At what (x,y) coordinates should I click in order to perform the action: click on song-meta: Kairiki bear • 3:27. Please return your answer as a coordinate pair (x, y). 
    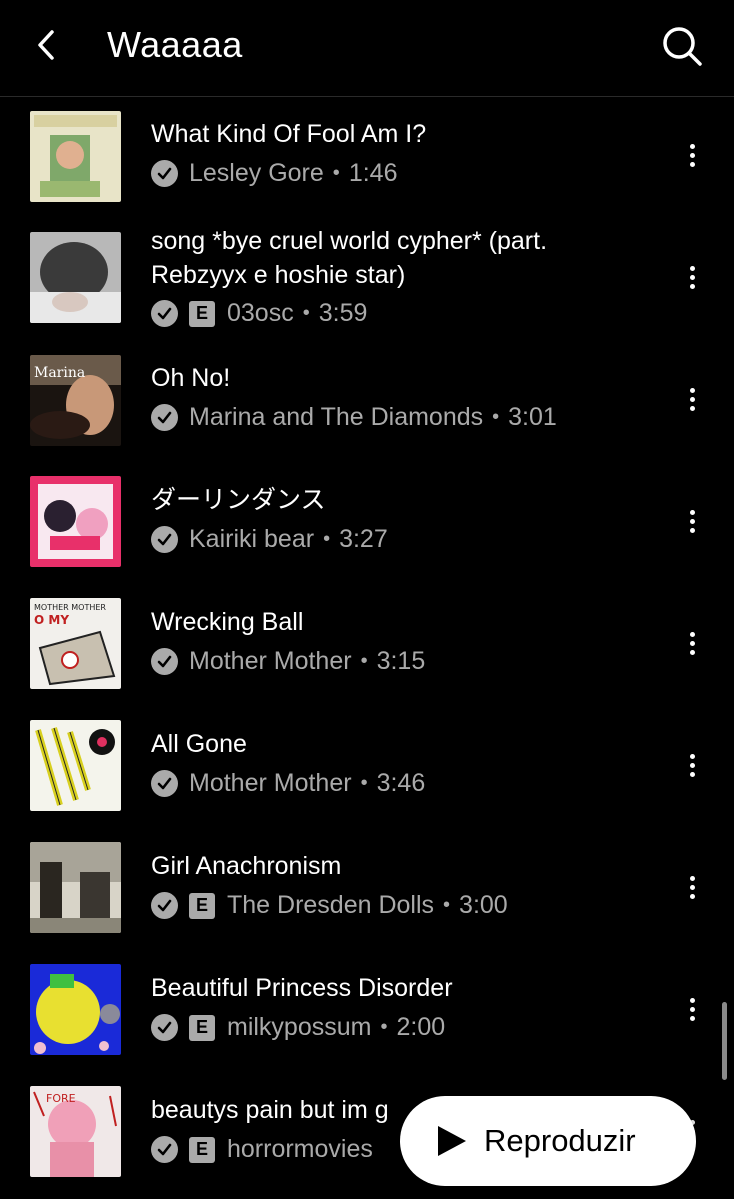
    Looking at the image, I should click on (269, 539).